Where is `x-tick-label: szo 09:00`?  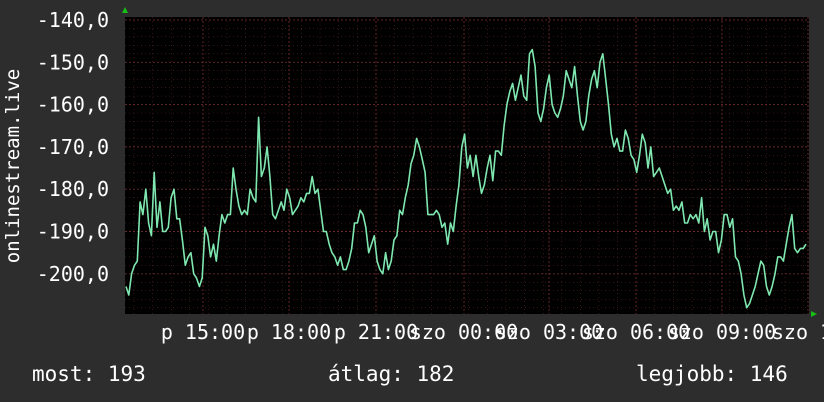
x-tick-label: szo 09:00 is located at coordinates (722, 332).